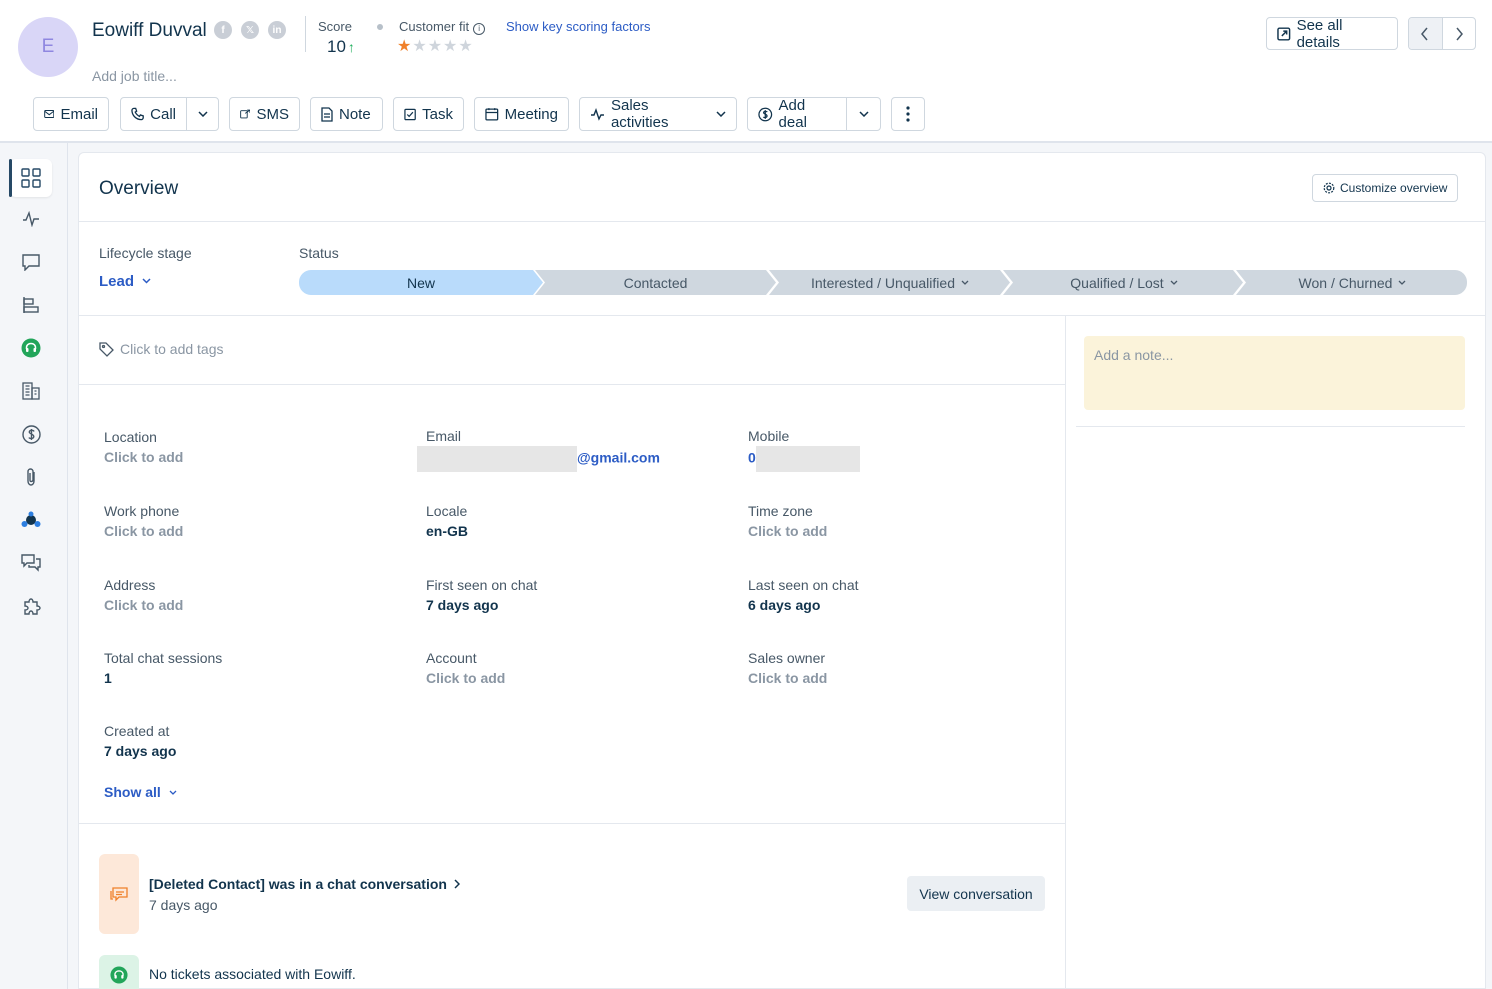  What do you see at coordinates (31, 520) in the screenshot?
I see `sidebar-item-integrations` at bounding box center [31, 520].